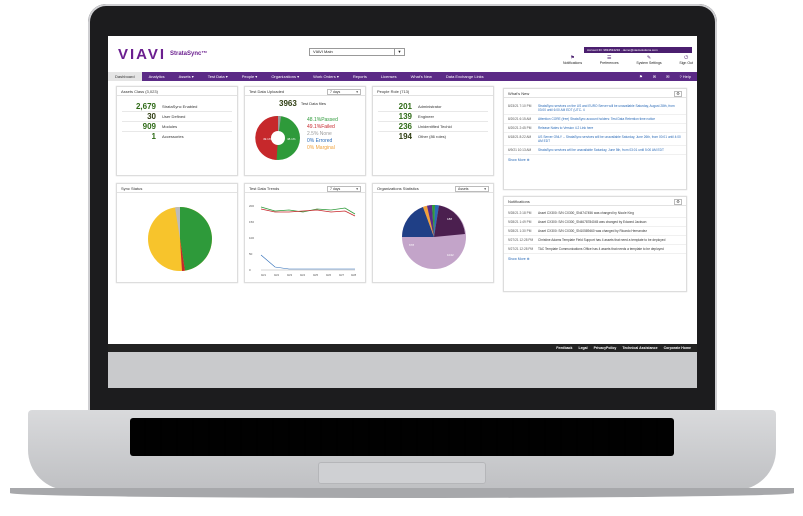 This screenshot has width=803, height=516. Describe the element at coordinates (186, 76) in the screenshot. I see `nav-assets: Assets ▾` at that location.